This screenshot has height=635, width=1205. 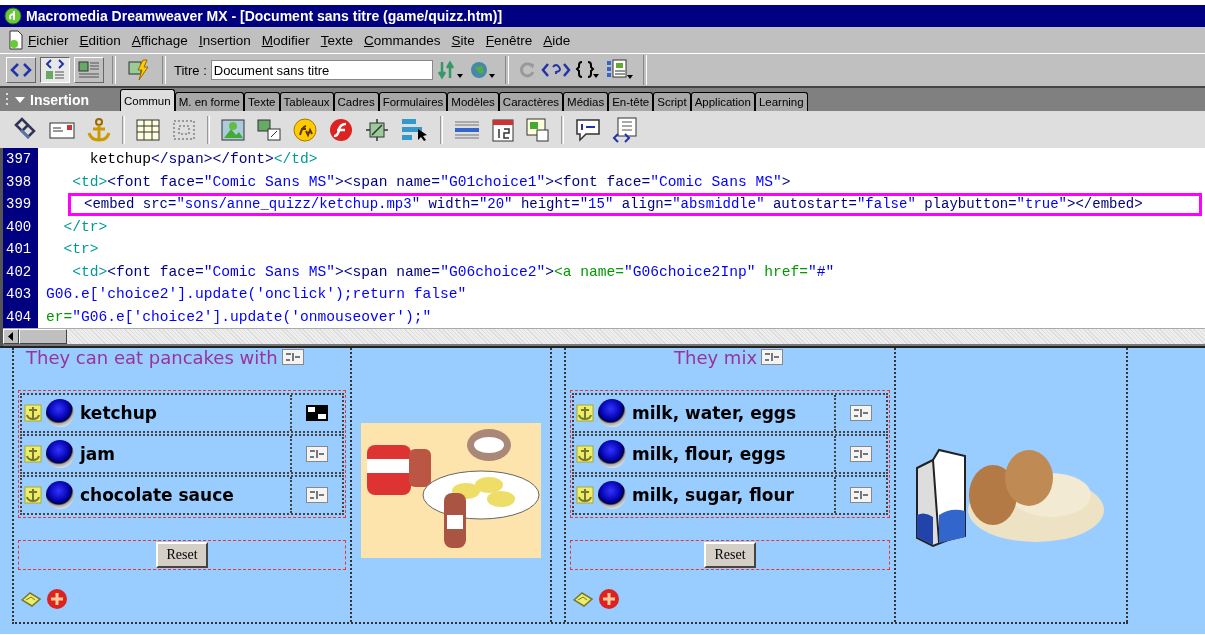 What do you see at coordinates (722, 101) in the screenshot?
I see `panel-tab: Application` at bounding box center [722, 101].